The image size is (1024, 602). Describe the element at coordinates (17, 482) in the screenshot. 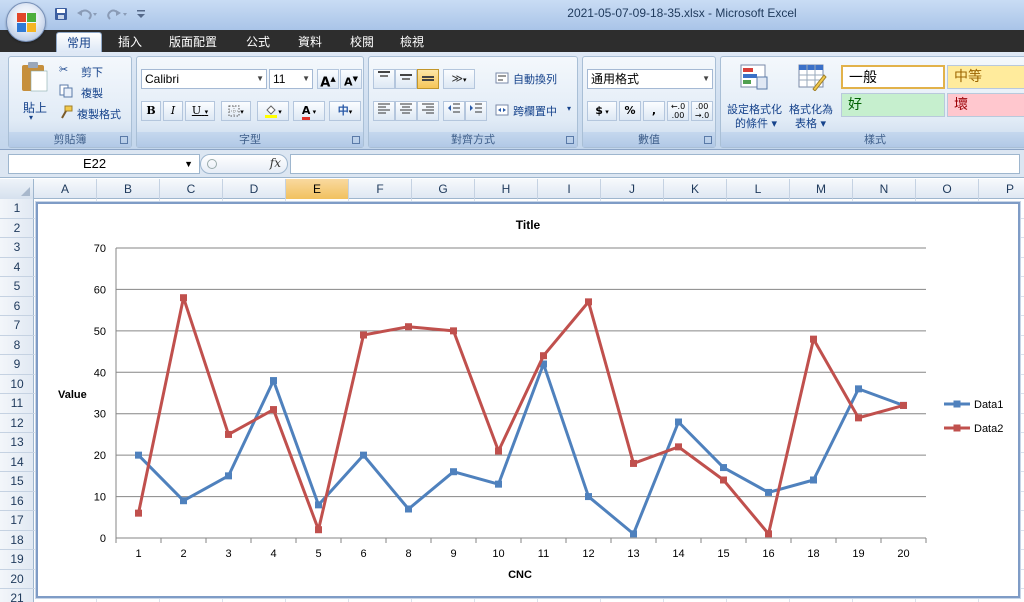

I see `row-header-15: 15` at that location.